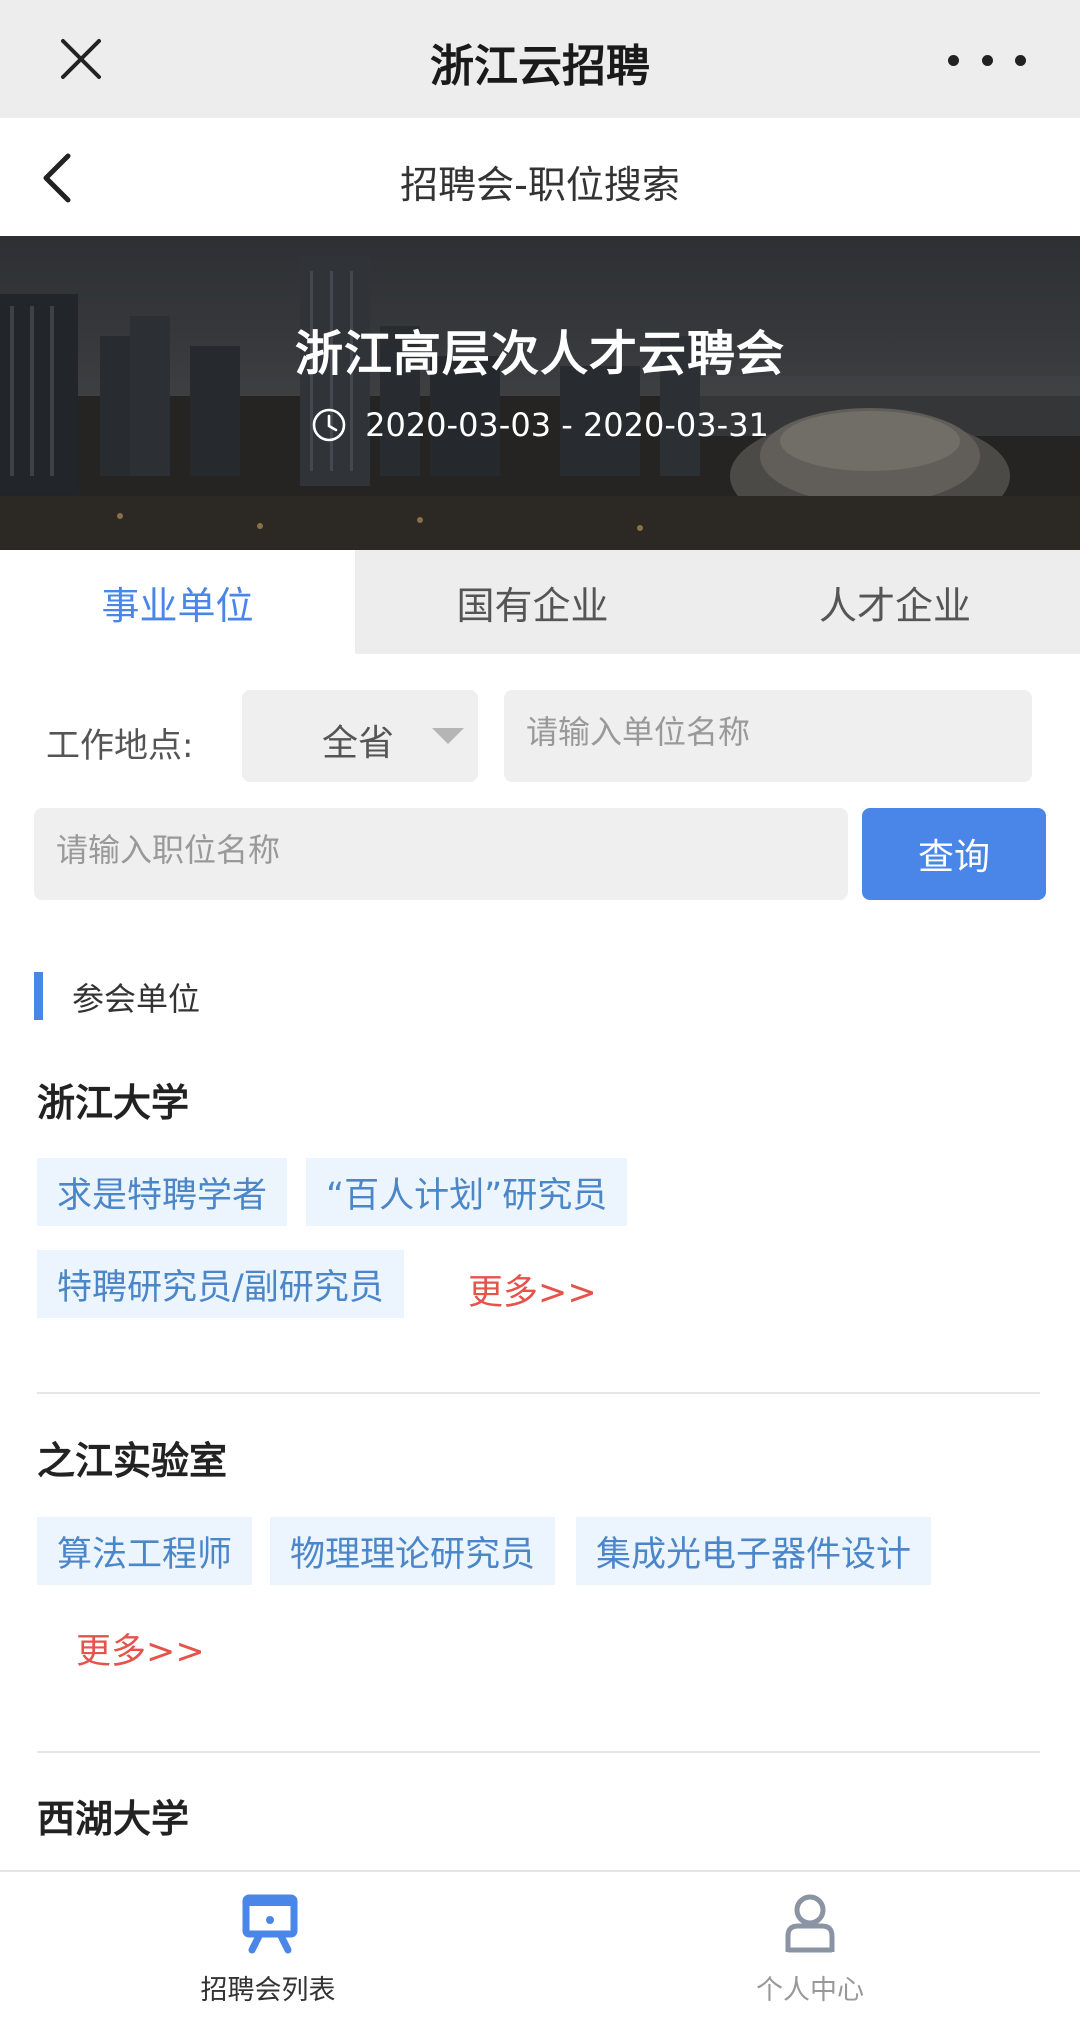  I want to click on position-tag: 算法工程师, so click(145, 1551).